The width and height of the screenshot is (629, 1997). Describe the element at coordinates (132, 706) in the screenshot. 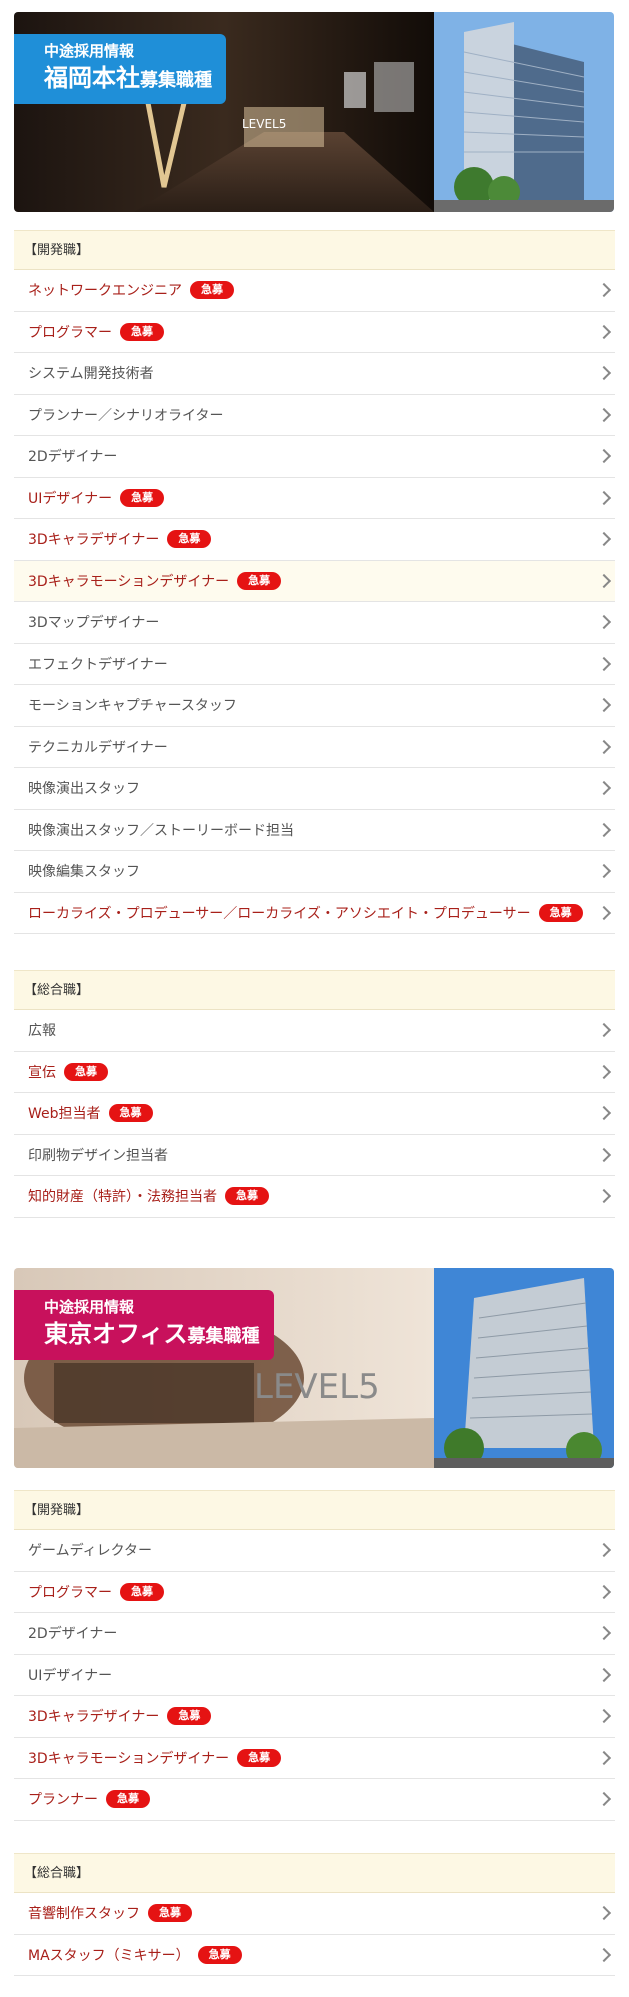

I see `job-label: モーションキャプチャースタッフ` at that location.